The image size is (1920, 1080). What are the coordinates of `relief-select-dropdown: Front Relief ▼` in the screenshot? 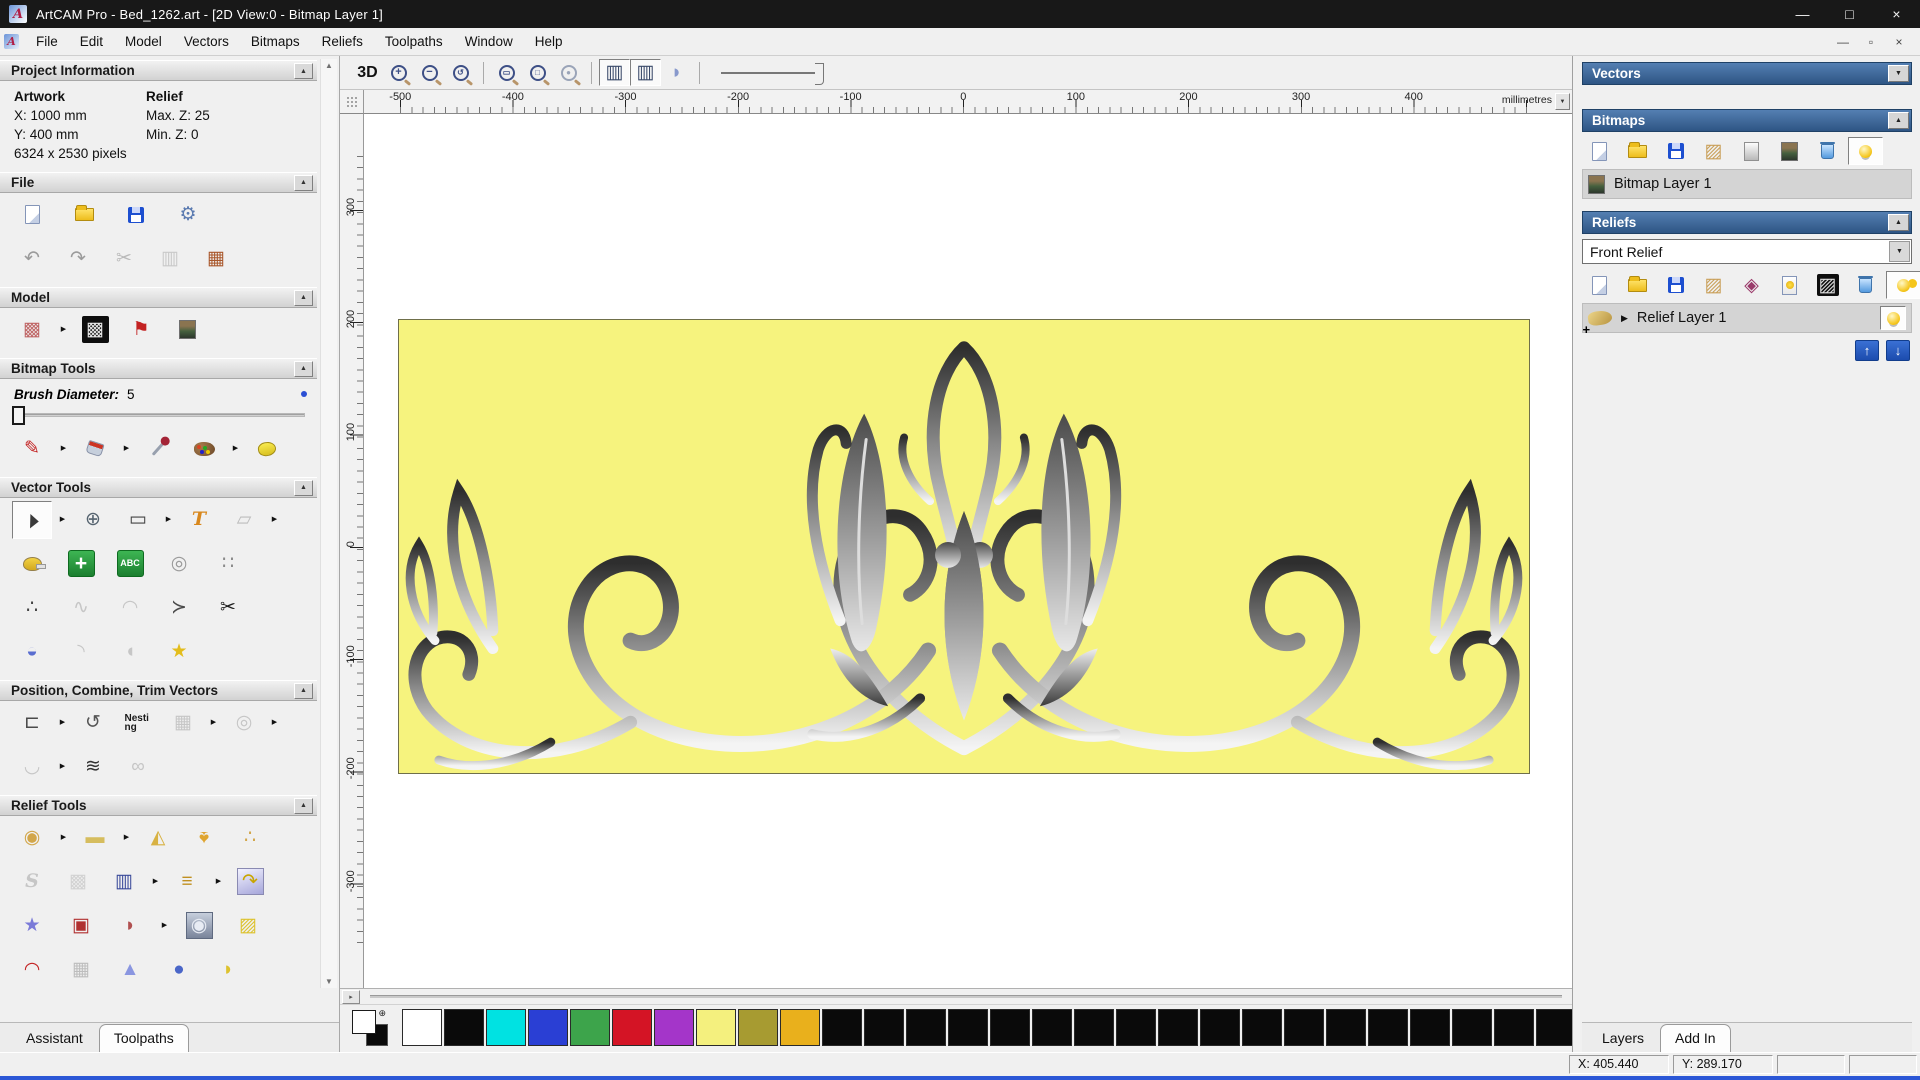 It's located at (1747, 251).